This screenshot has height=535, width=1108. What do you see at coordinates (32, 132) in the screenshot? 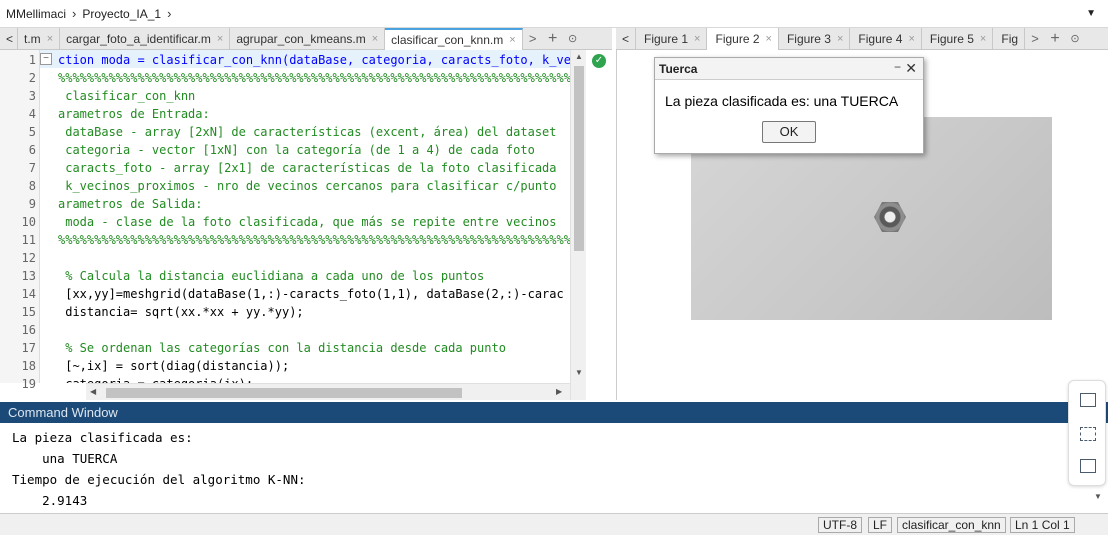
I see `line-number: 5` at bounding box center [32, 132].